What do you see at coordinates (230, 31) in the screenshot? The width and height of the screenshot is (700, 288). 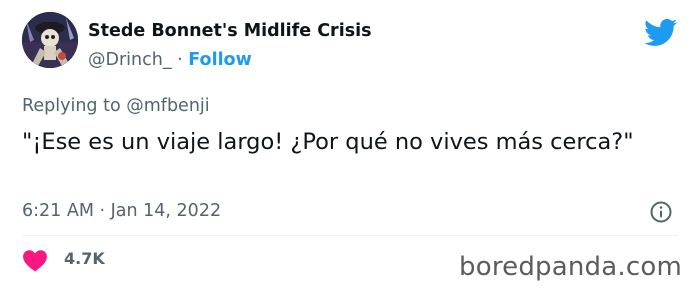 I see `display-name: Stede Bonnet's Midlife Crisis` at bounding box center [230, 31].